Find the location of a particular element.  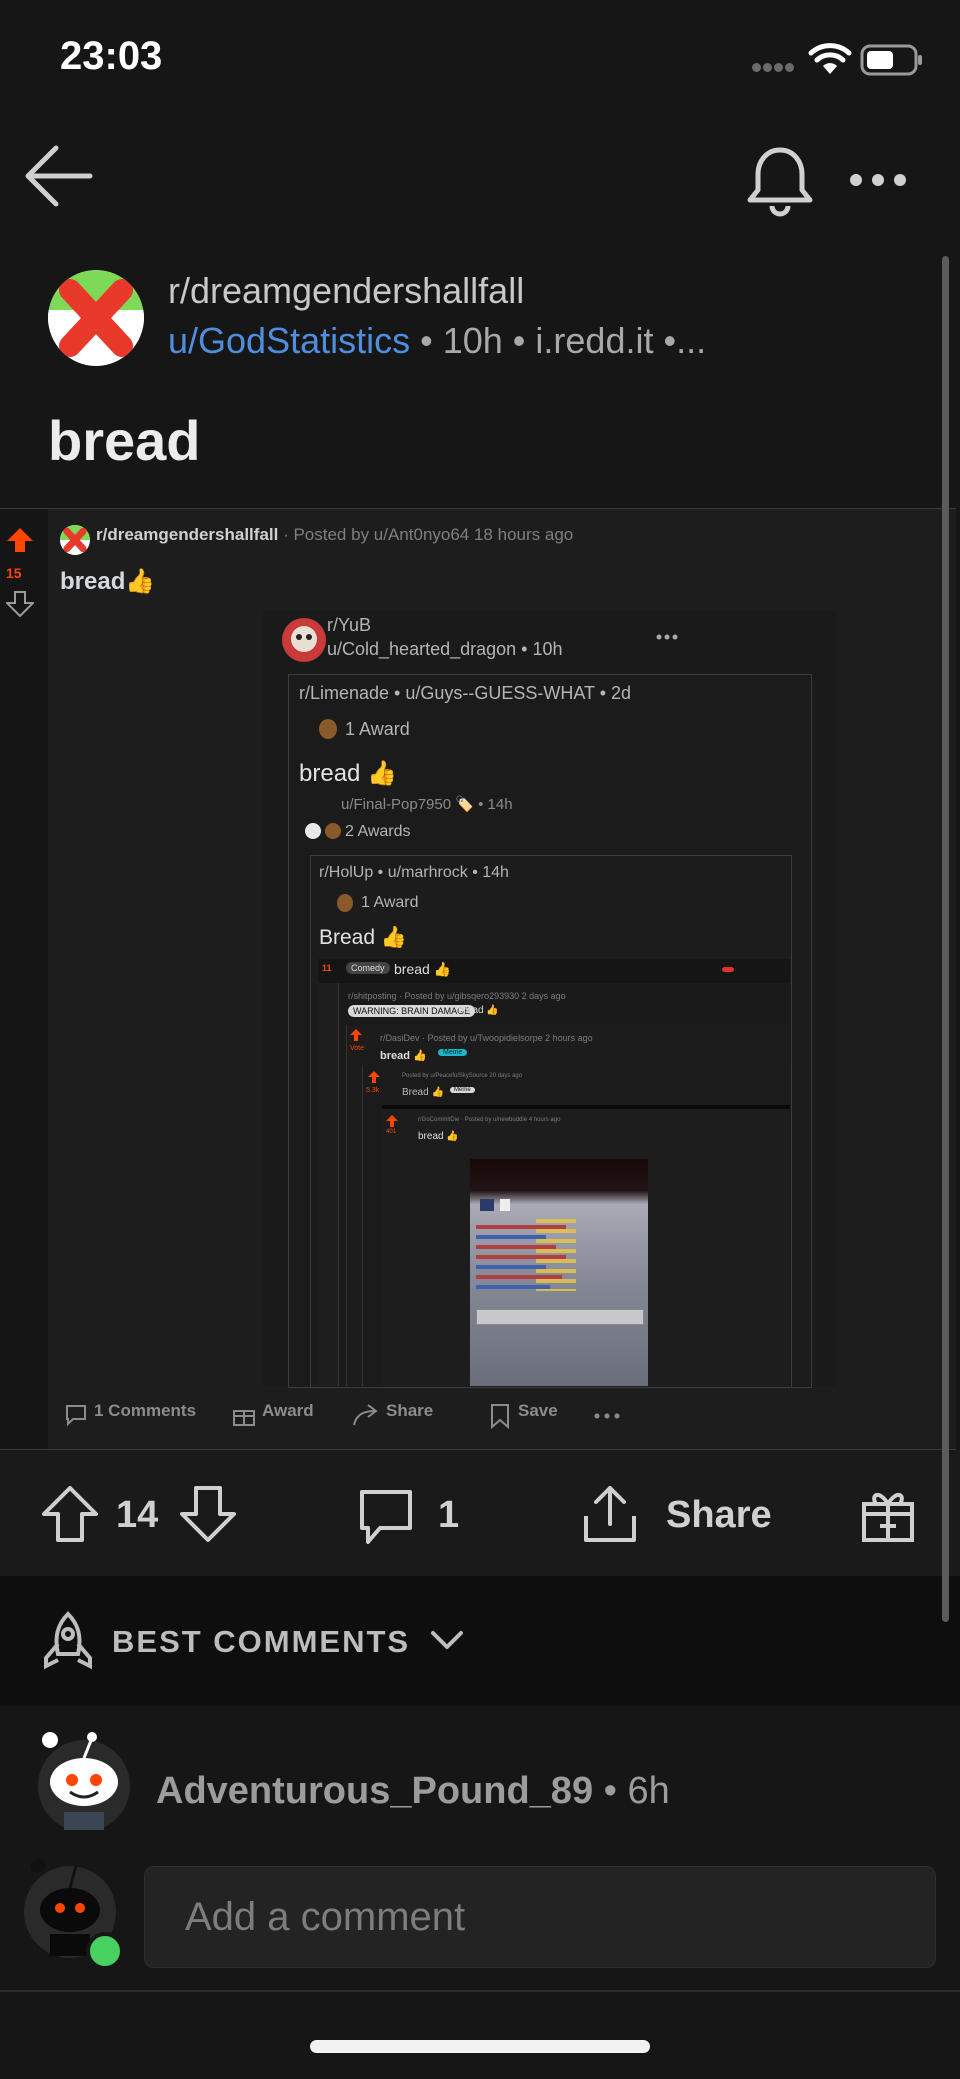

image-gift-icon is located at coordinates (244, 1418).